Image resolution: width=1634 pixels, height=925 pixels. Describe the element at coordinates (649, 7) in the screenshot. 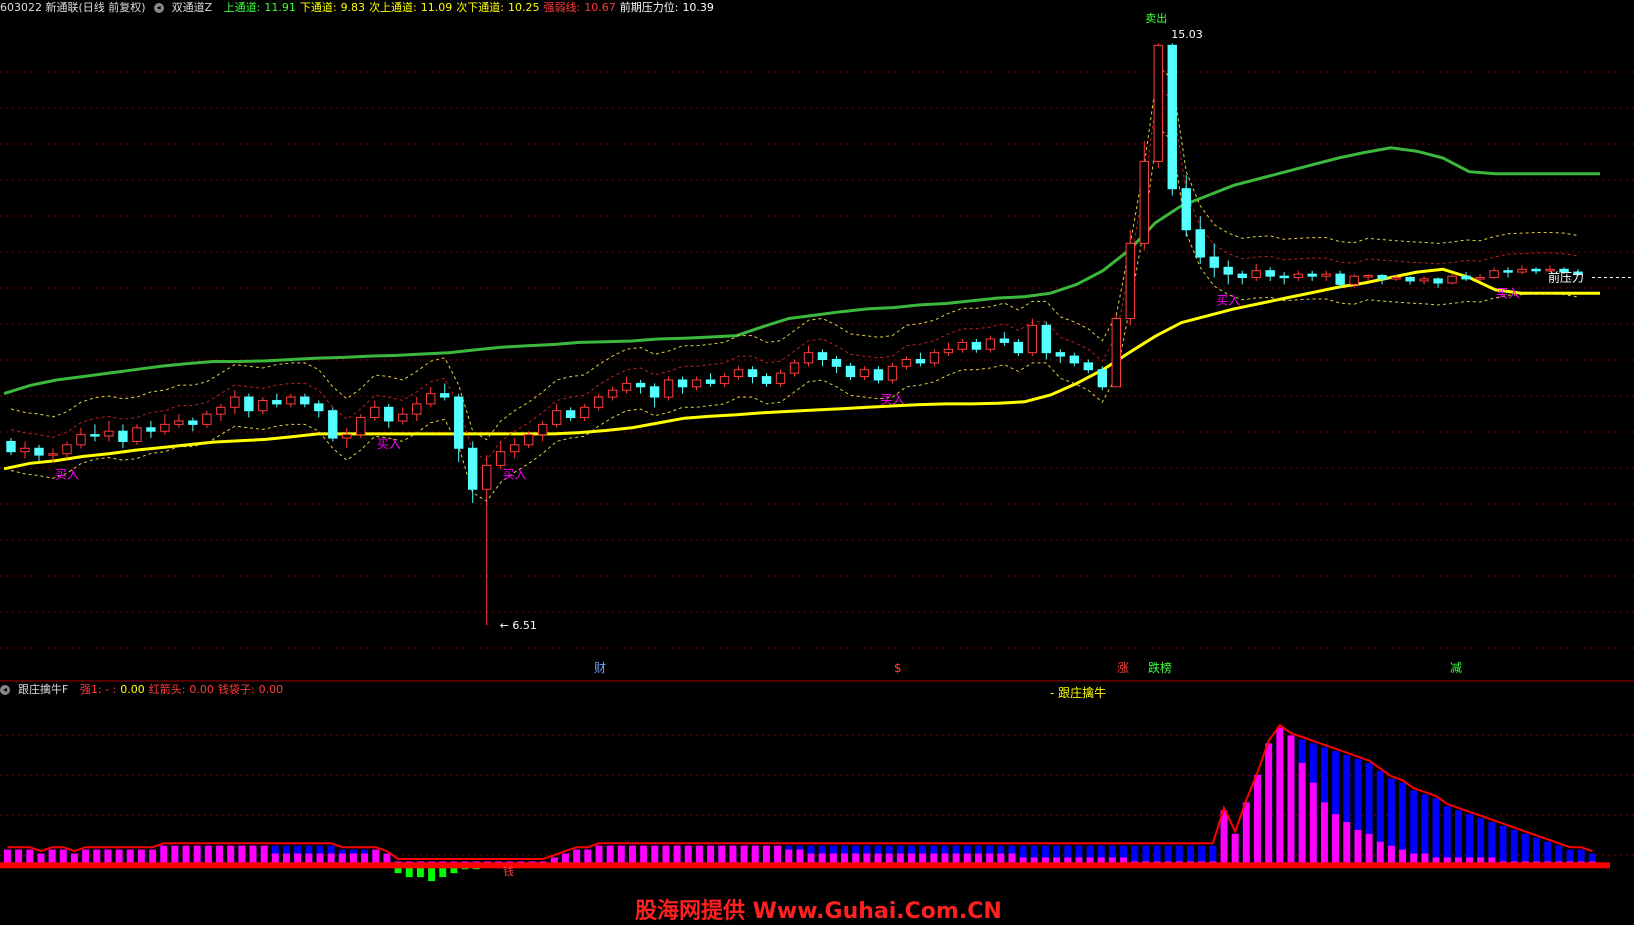

I see `field-label: 前期压力位:` at that location.